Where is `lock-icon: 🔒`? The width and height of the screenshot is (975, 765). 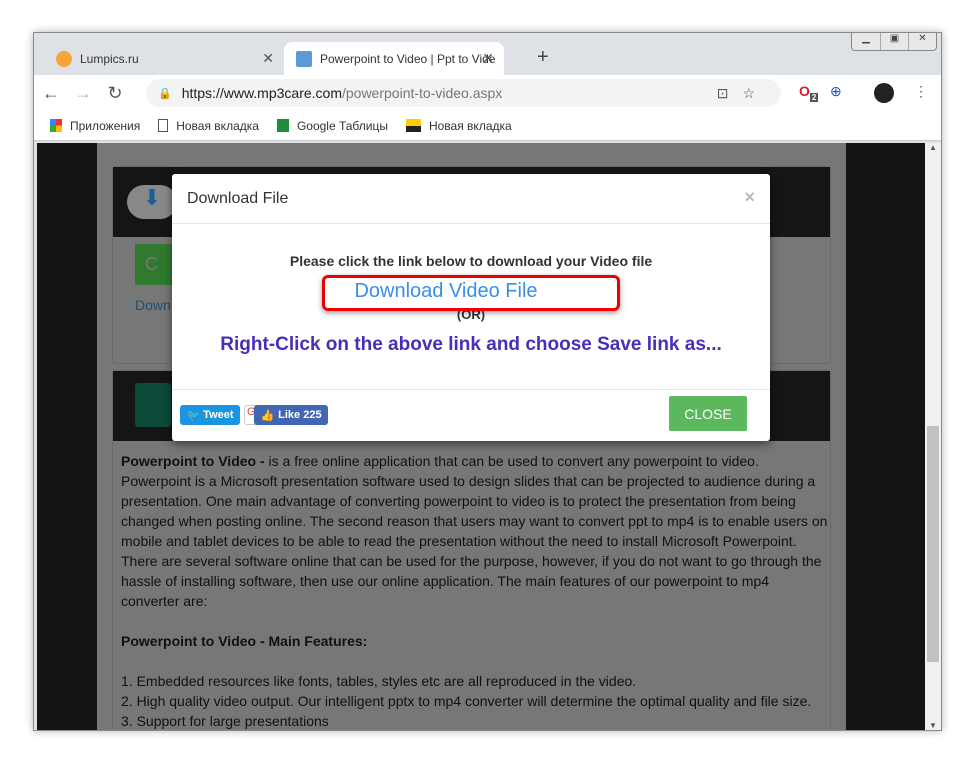 lock-icon: 🔒 is located at coordinates (165, 93).